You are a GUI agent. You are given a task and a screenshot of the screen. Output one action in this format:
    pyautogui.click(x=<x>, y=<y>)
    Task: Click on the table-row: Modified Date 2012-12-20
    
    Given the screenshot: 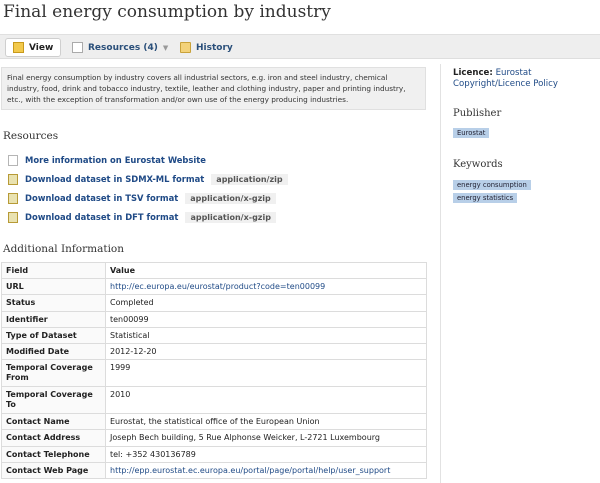 What is the action you would take?
    pyautogui.click(x=214, y=351)
    